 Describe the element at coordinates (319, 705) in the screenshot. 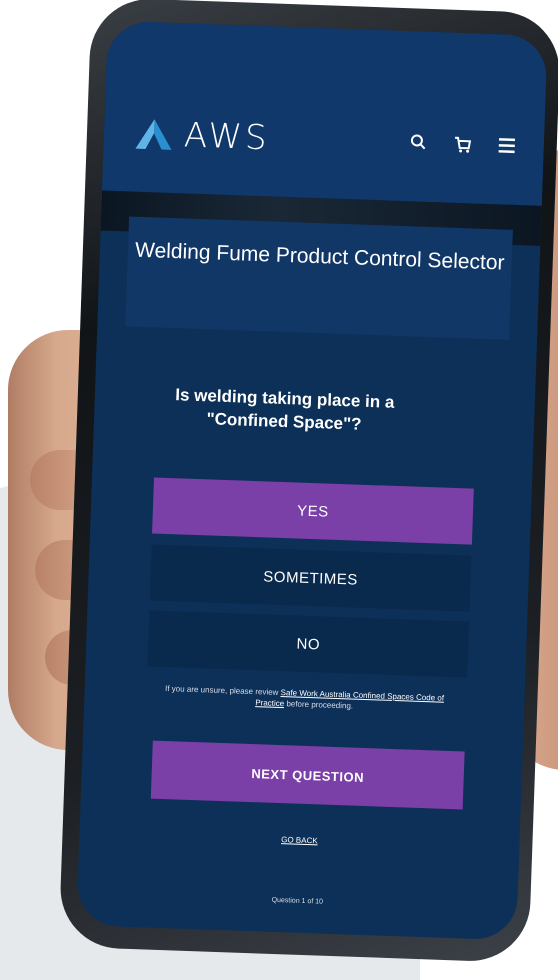

I see `note-suffix: before proceeding.` at that location.